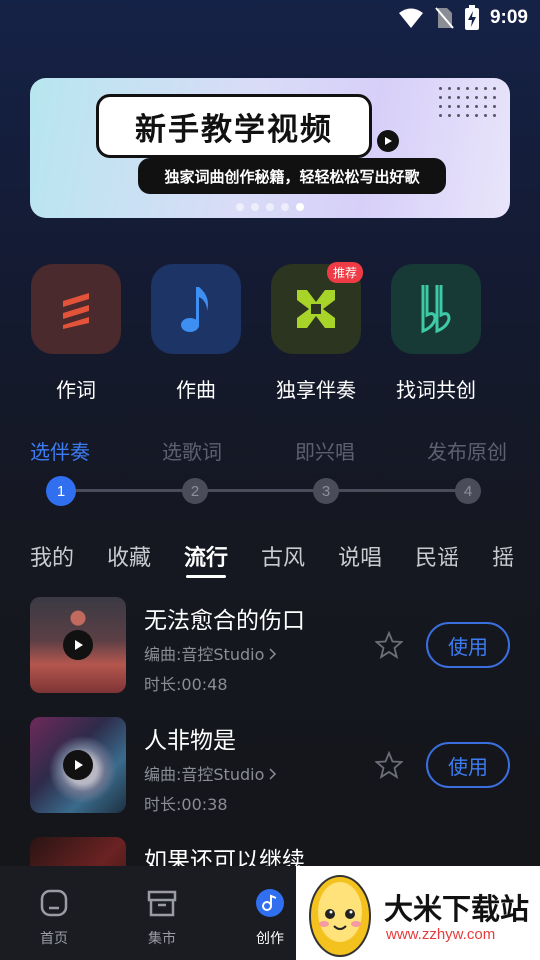 Image resolution: width=540 pixels, height=960 pixels. What do you see at coordinates (162, 903) in the screenshot?
I see `market-icon` at bounding box center [162, 903].